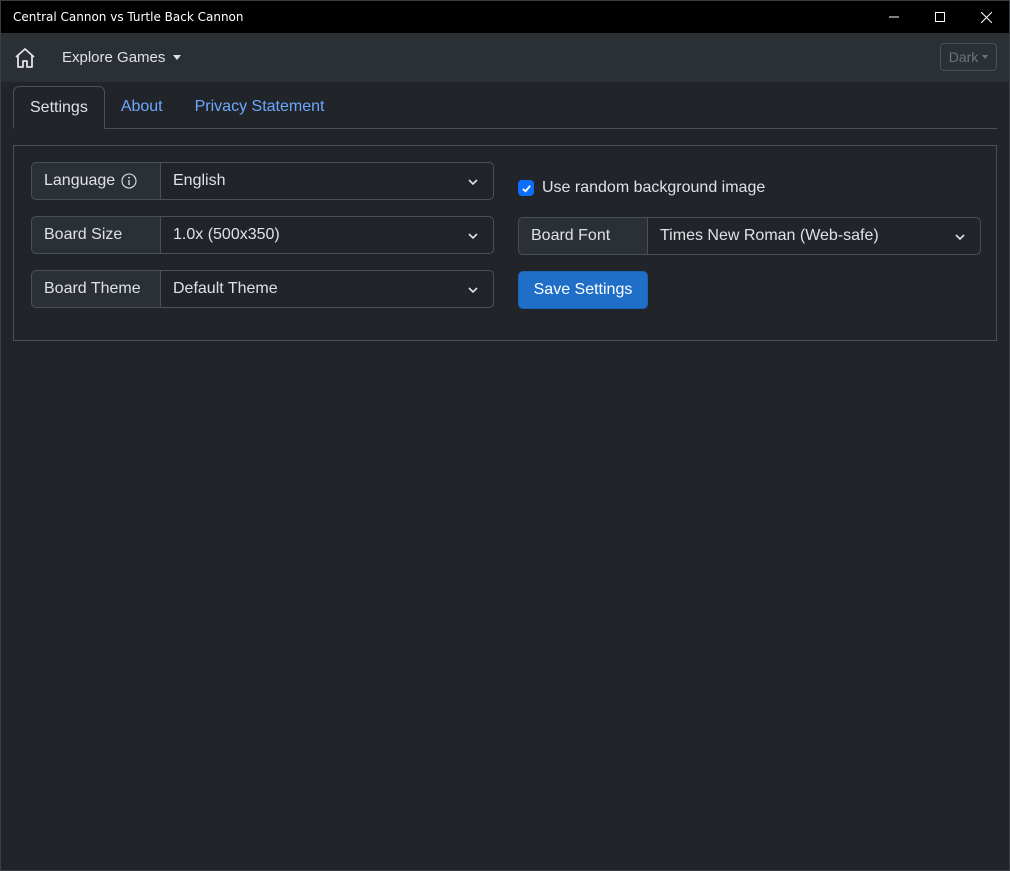 The height and width of the screenshot is (871, 1010). I want to click on board-font-value: Times New Roman (Web-safe), so click(769, 235).